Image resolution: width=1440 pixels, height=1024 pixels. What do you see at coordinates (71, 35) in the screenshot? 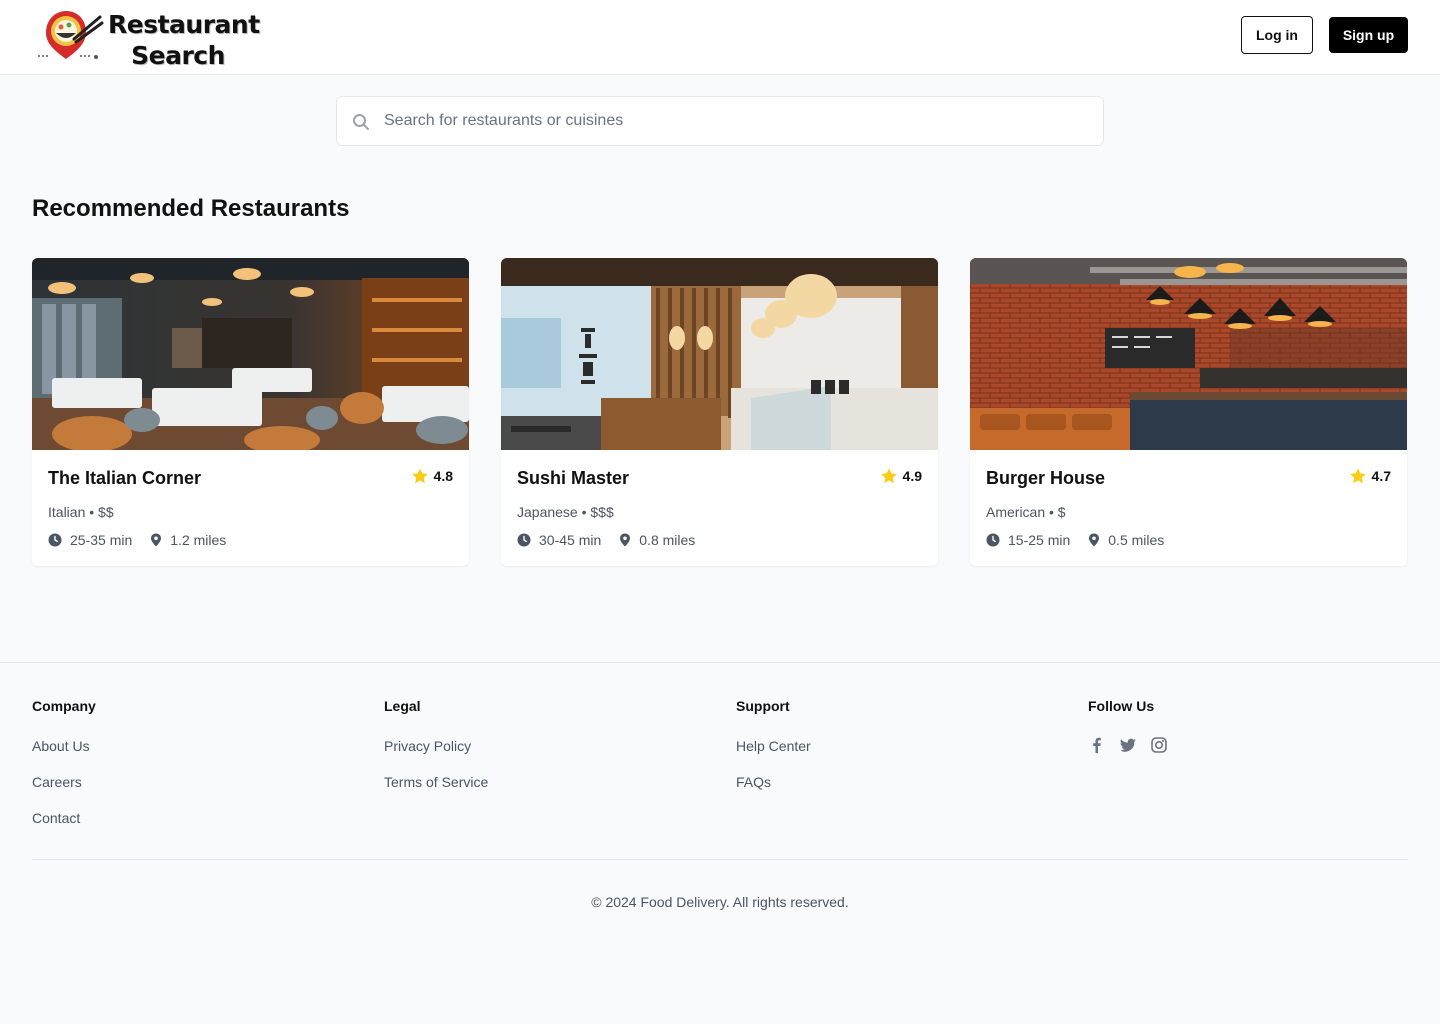
I see `logo-icon` at bounding box center [71, 35].